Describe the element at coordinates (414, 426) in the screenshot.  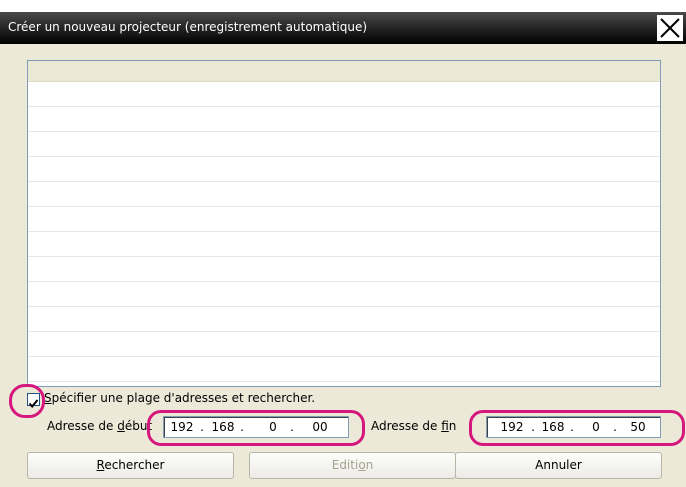
I see `end-address-label: Adresse de fin` at that location.